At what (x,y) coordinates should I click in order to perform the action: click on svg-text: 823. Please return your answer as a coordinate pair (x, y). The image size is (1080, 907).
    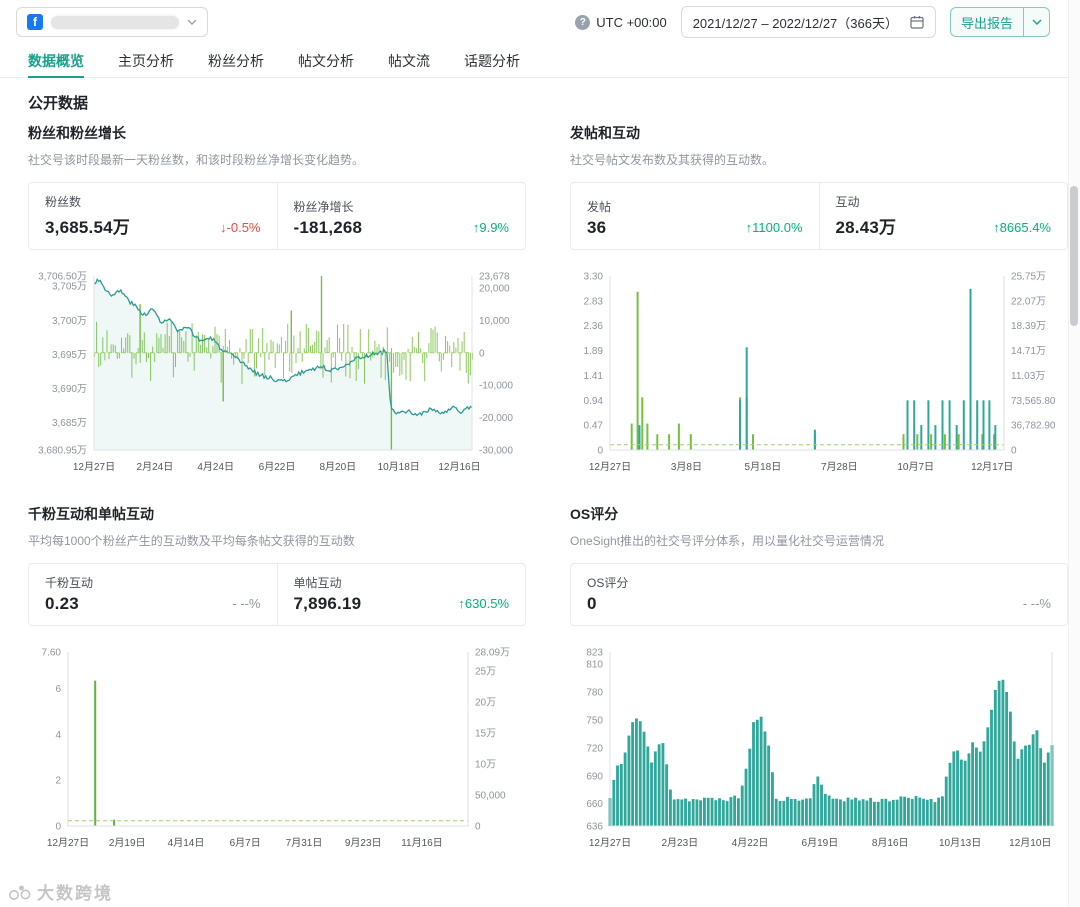
    Looking at the image, I should click on (594, 653).